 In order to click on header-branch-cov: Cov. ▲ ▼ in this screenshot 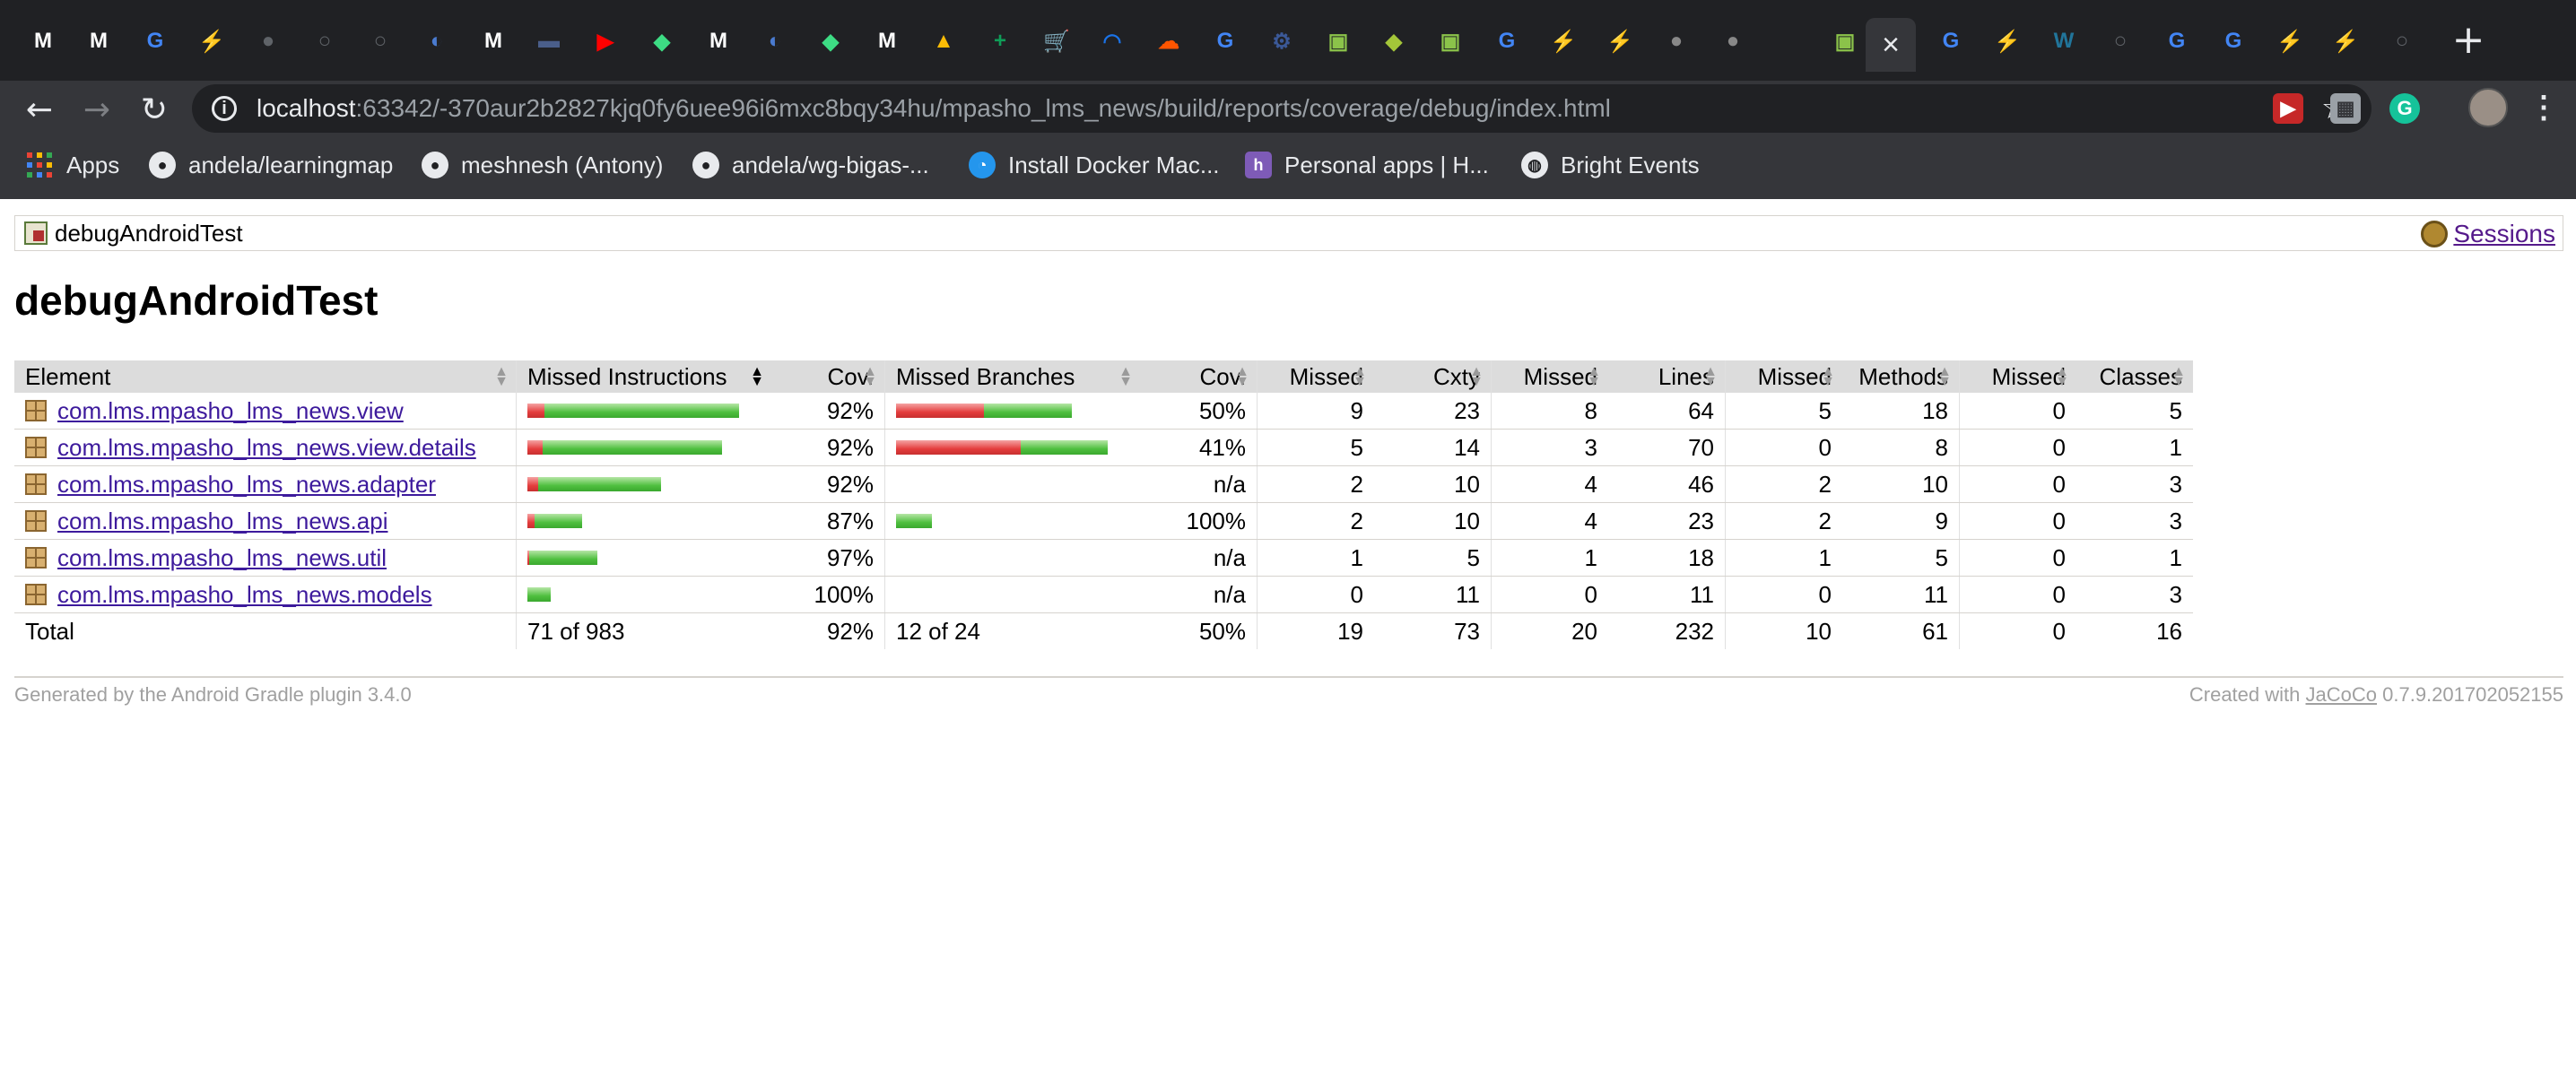, I will do `click(1199, 377)`.